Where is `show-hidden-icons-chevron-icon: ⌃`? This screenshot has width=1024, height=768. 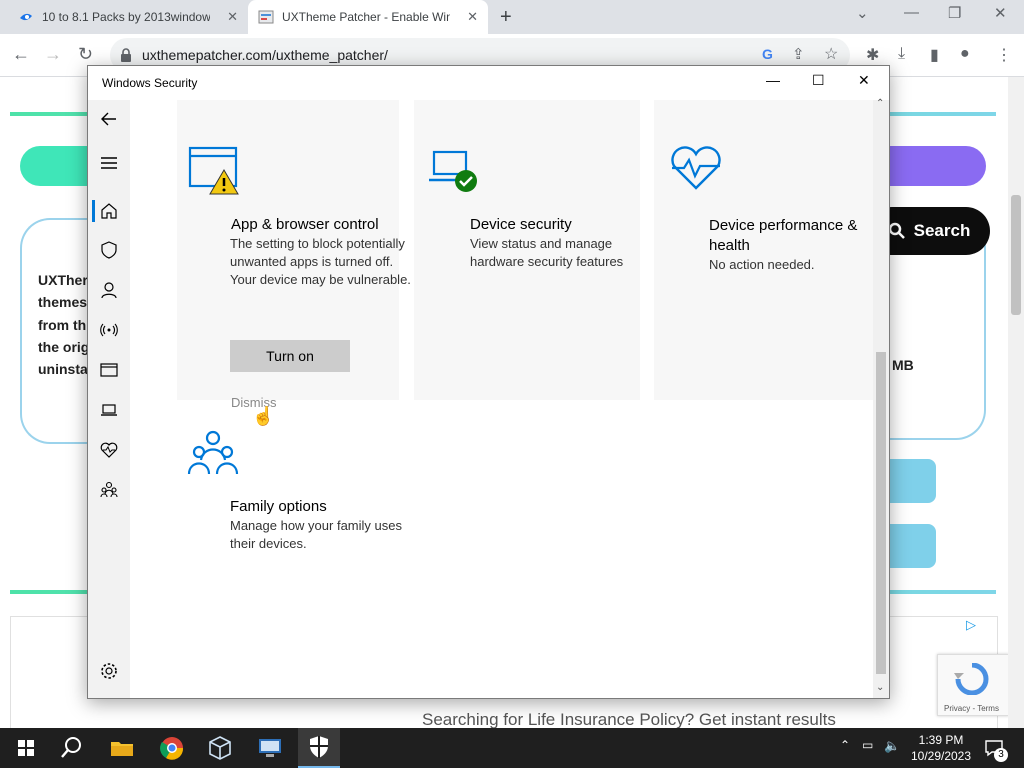
show-hidden-icons-chevron-icon: ⌃ is located at coordinates (845, 745).